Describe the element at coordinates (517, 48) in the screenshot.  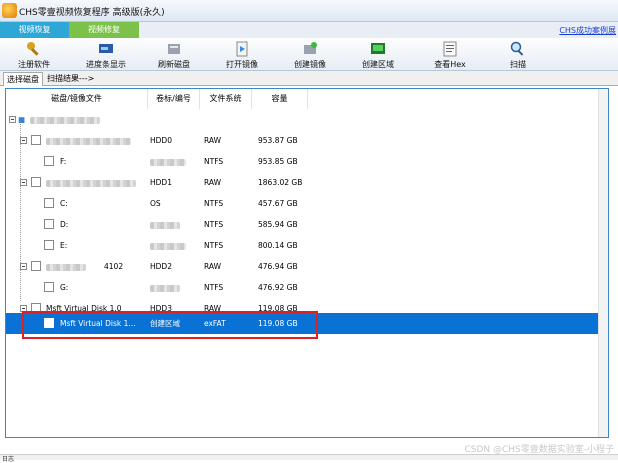
I see `magnifier-icon` at that location.